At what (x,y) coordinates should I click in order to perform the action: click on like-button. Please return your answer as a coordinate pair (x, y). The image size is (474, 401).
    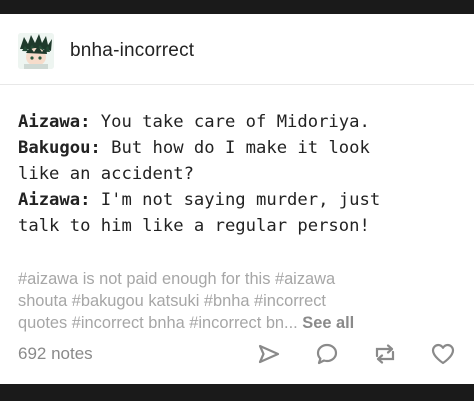
    Looking at the image, I should click on (443, 354).